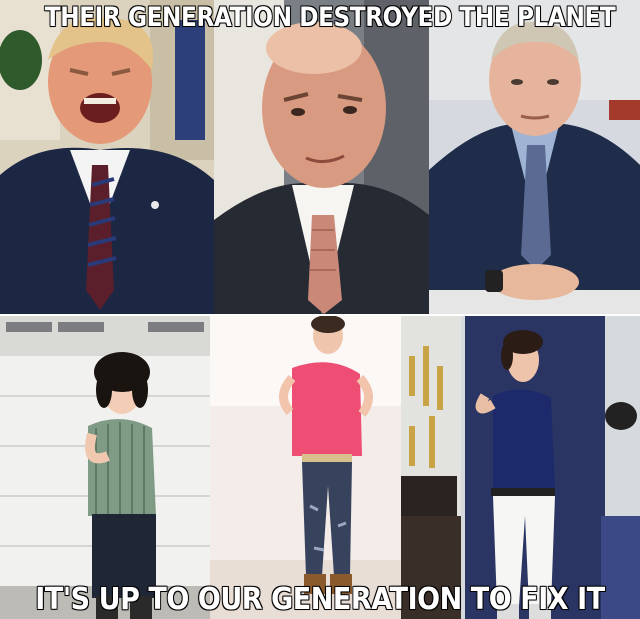  I want to click on panel-bottom-middle, so click(305, 467).